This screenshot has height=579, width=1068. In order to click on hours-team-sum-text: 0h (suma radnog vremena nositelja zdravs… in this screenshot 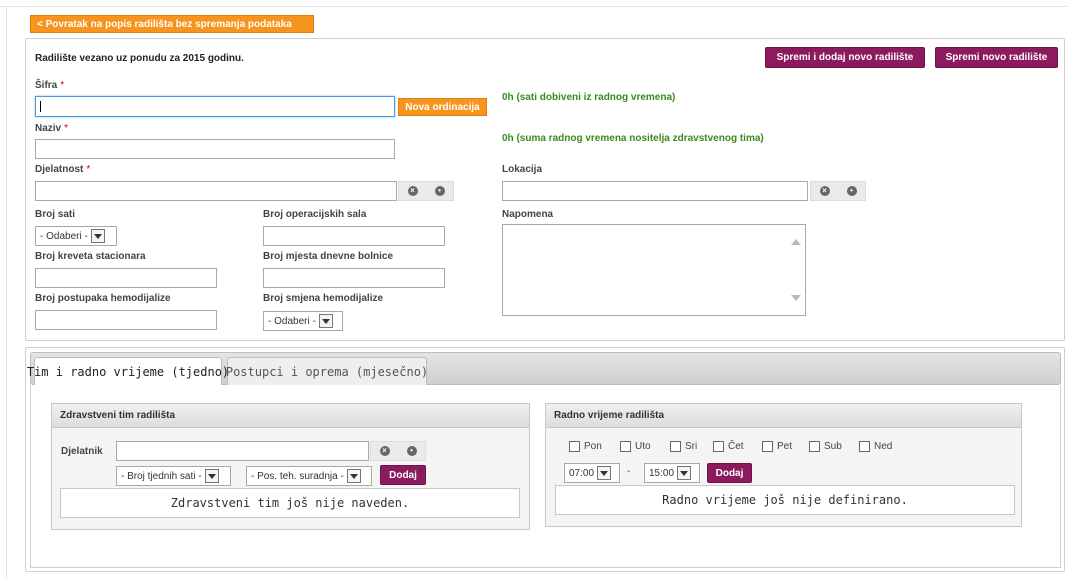, I will do `click(633, 138)`.